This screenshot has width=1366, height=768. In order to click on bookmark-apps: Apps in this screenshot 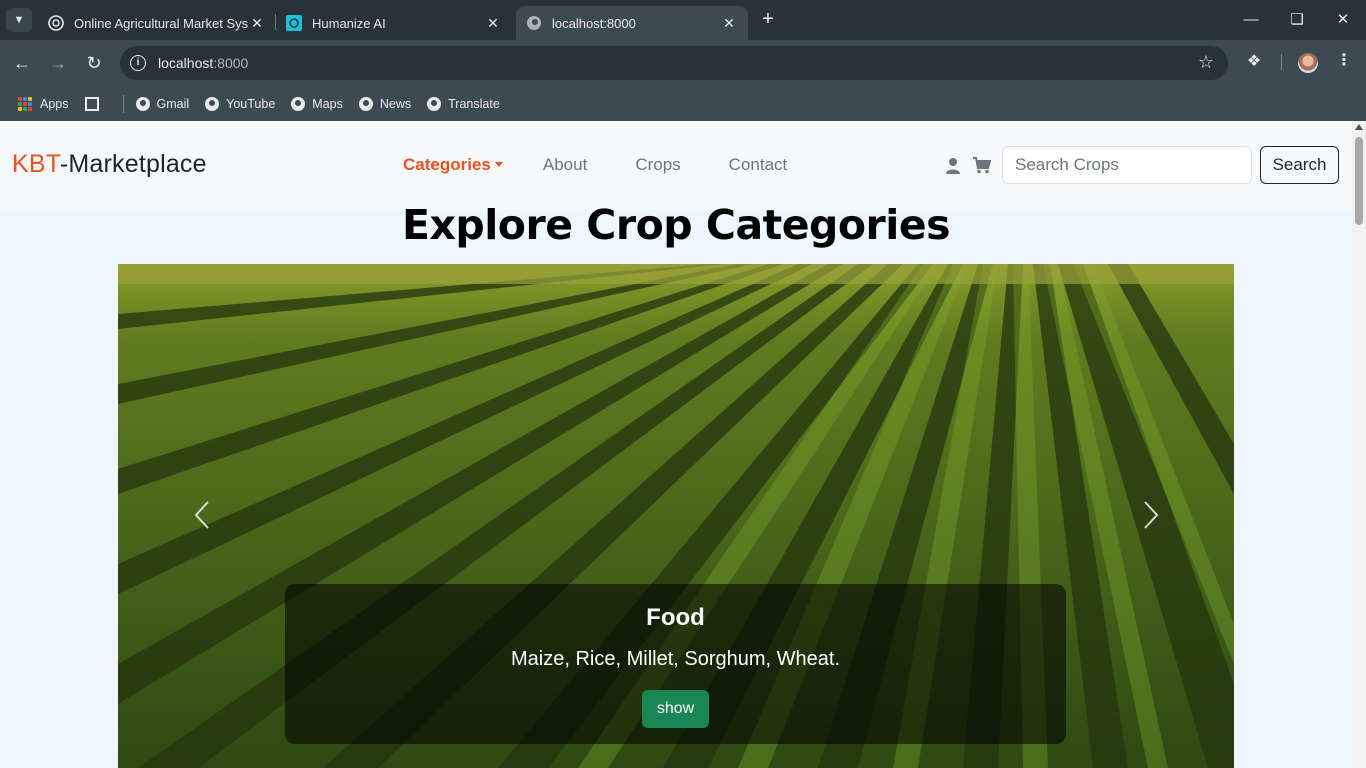, I will do `click(43, 103)`.